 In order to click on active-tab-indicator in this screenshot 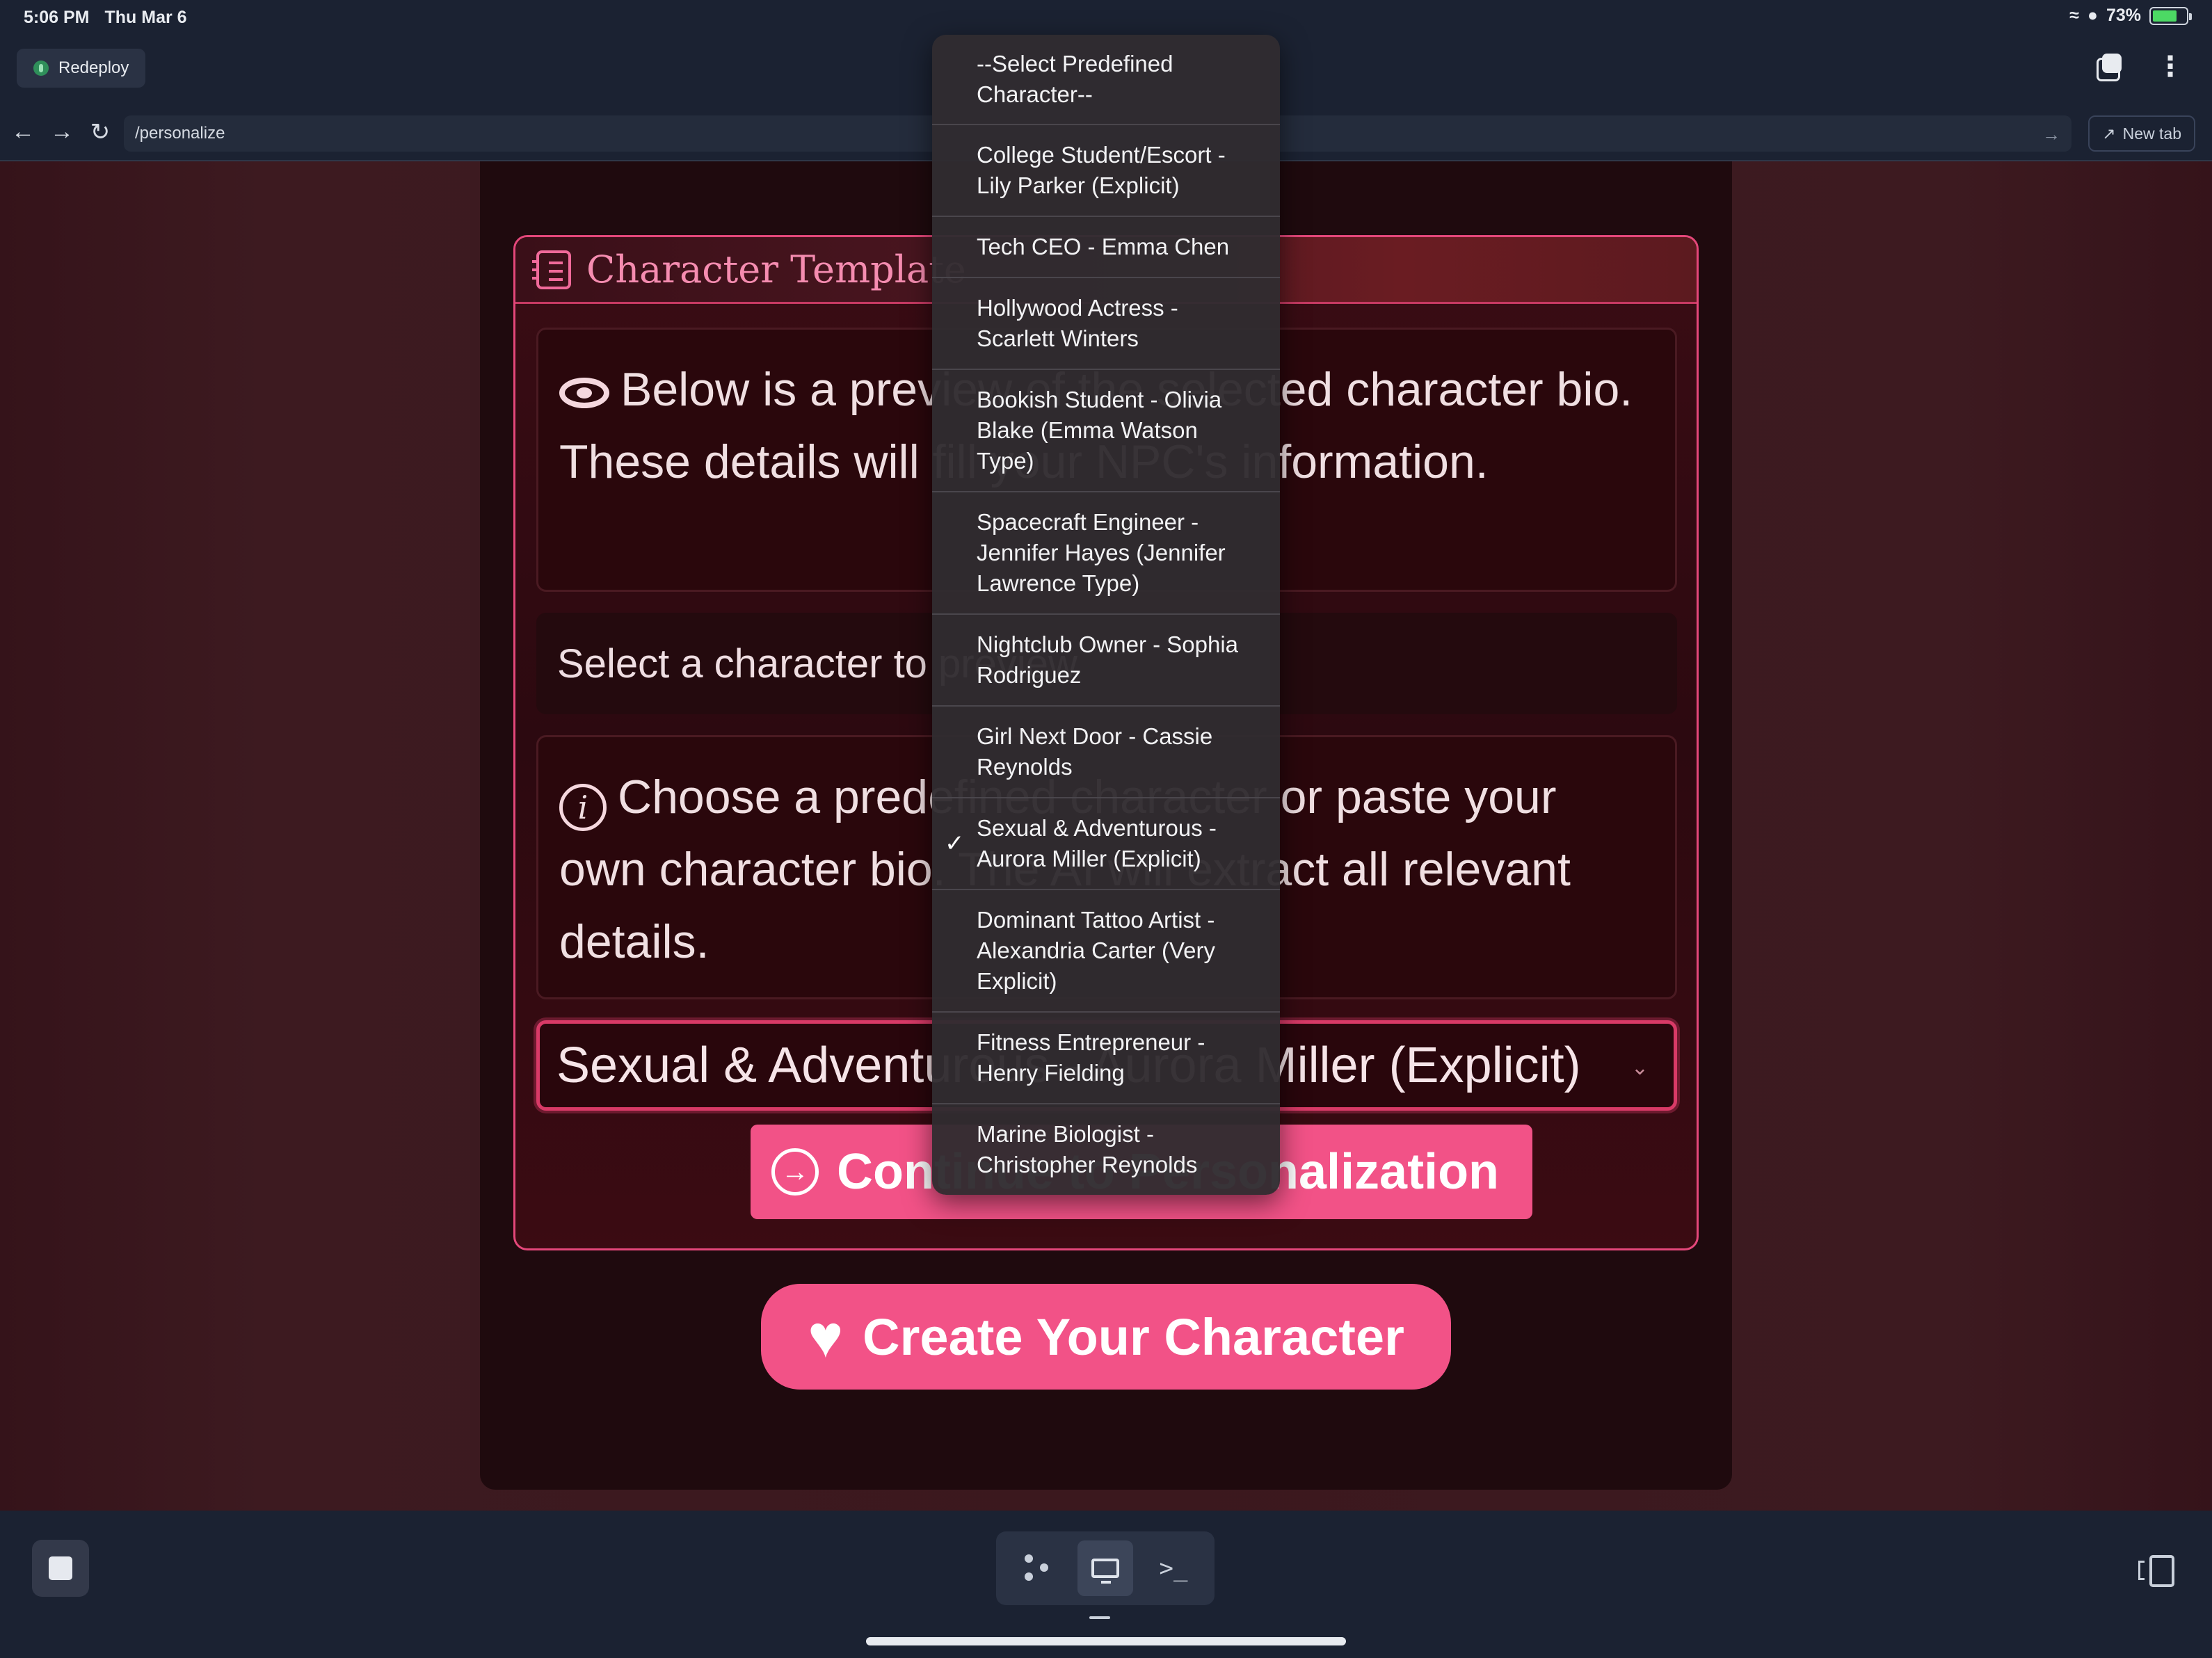, I will do `click(1099, 1618)`.